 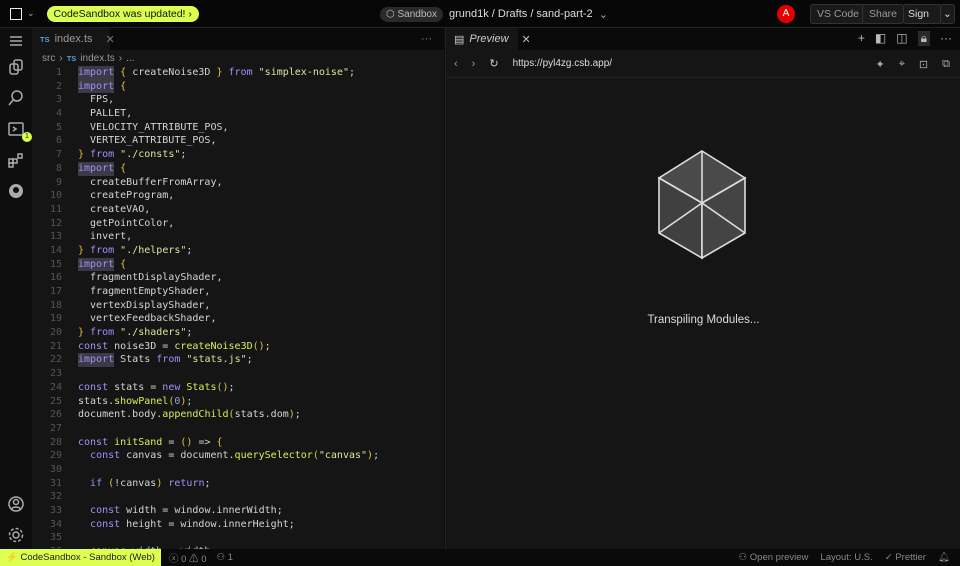 What do you see at coordinates (944, 557) in the screenshot?
I see `notifications-bell-icon: 🔔︎` at bounding box center [944, 557].